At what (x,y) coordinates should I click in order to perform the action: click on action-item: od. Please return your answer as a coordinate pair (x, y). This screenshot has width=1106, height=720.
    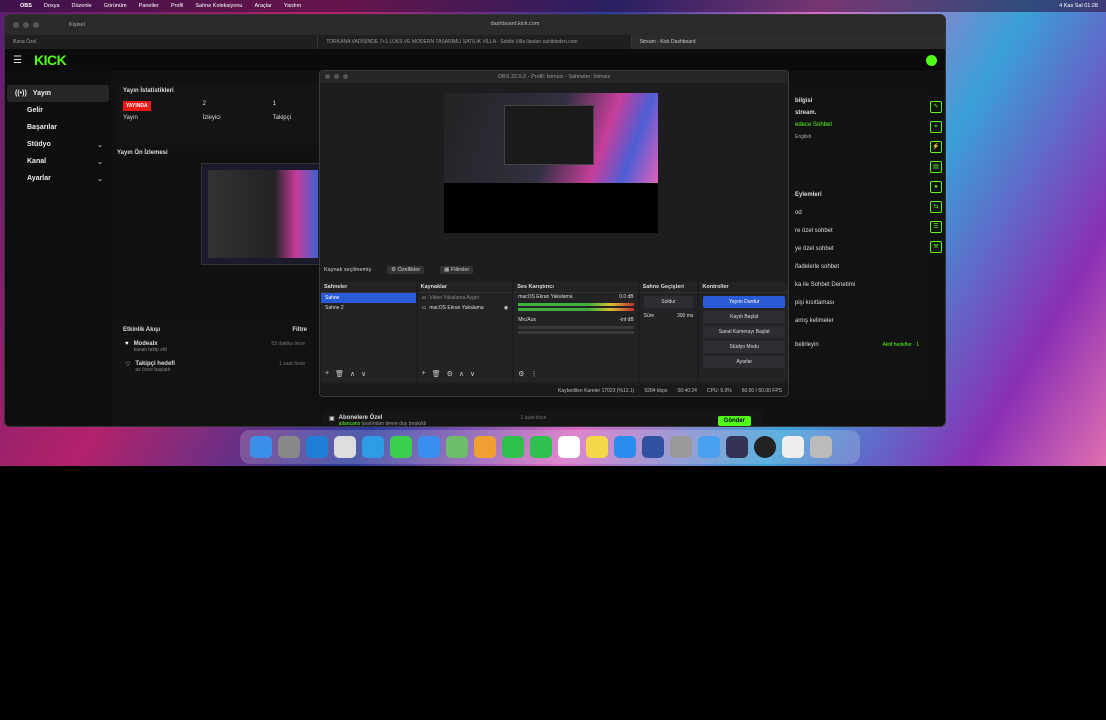
    Looking at the image, I should click on (857, 213).